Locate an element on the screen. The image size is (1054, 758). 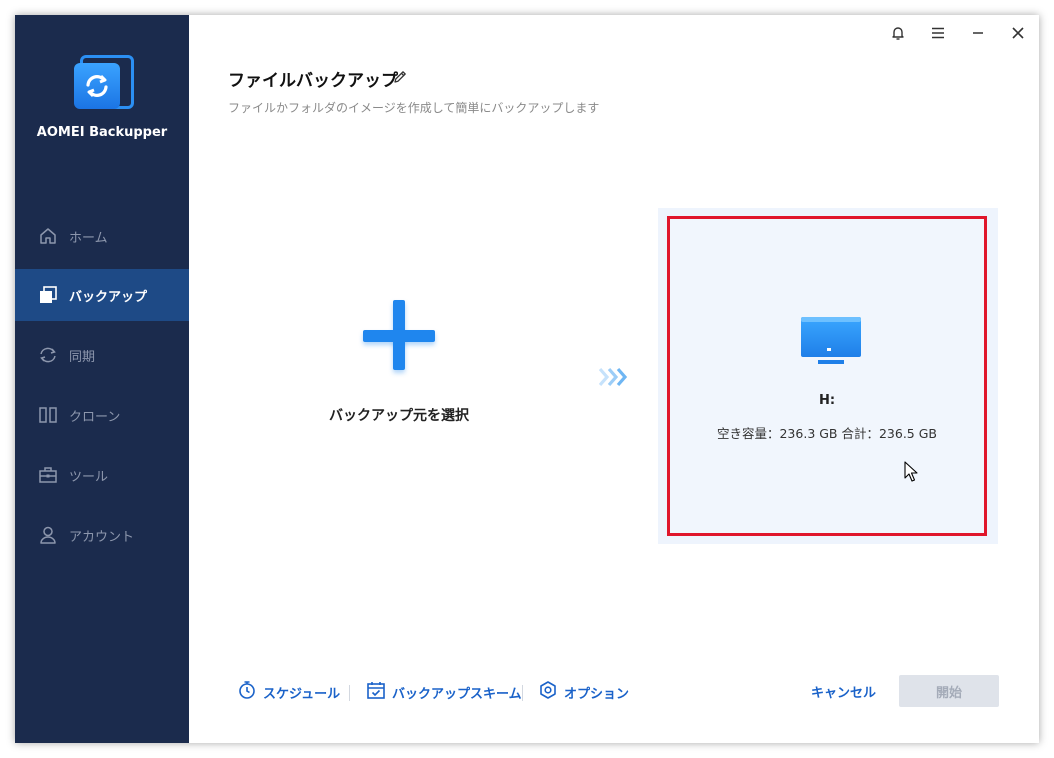
page-title: ファイルバックアップ is located at coordinates (313, 81).